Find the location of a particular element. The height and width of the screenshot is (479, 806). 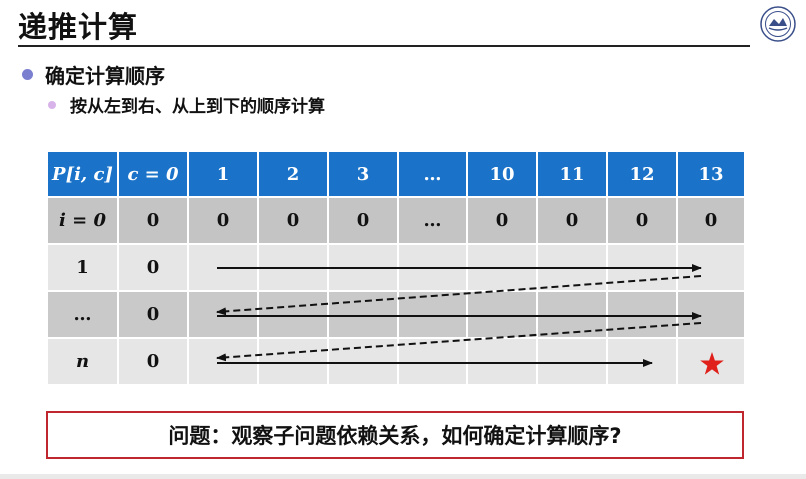

table-header-cell: 13 is located at coordinates (711, 174).